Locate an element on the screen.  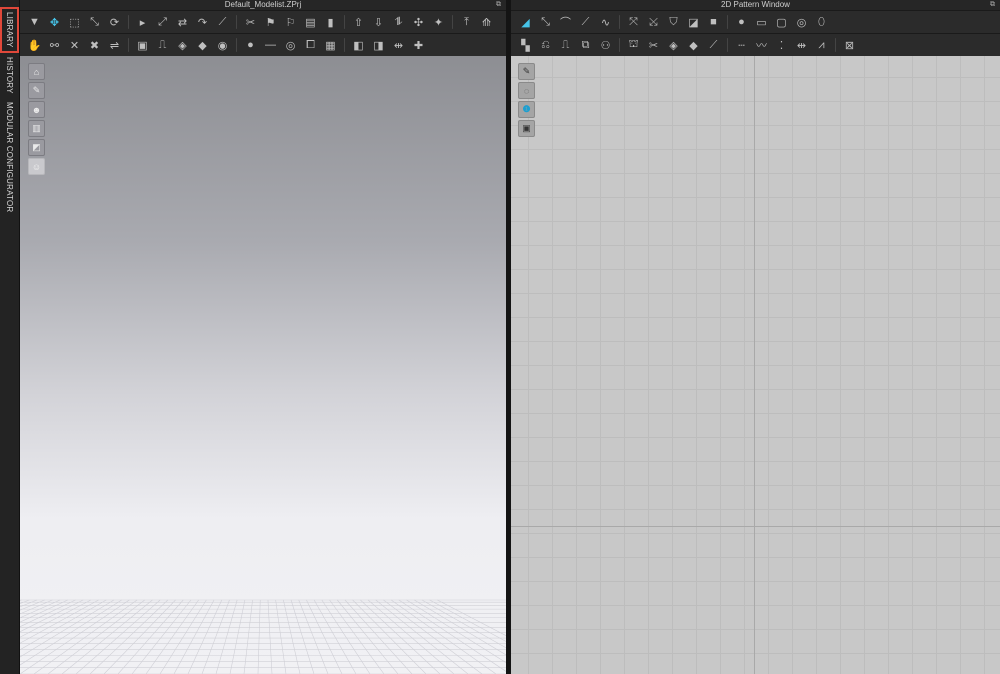
3d-row1-tool-14-icon: ▤ is located at coordinates (310, 22).